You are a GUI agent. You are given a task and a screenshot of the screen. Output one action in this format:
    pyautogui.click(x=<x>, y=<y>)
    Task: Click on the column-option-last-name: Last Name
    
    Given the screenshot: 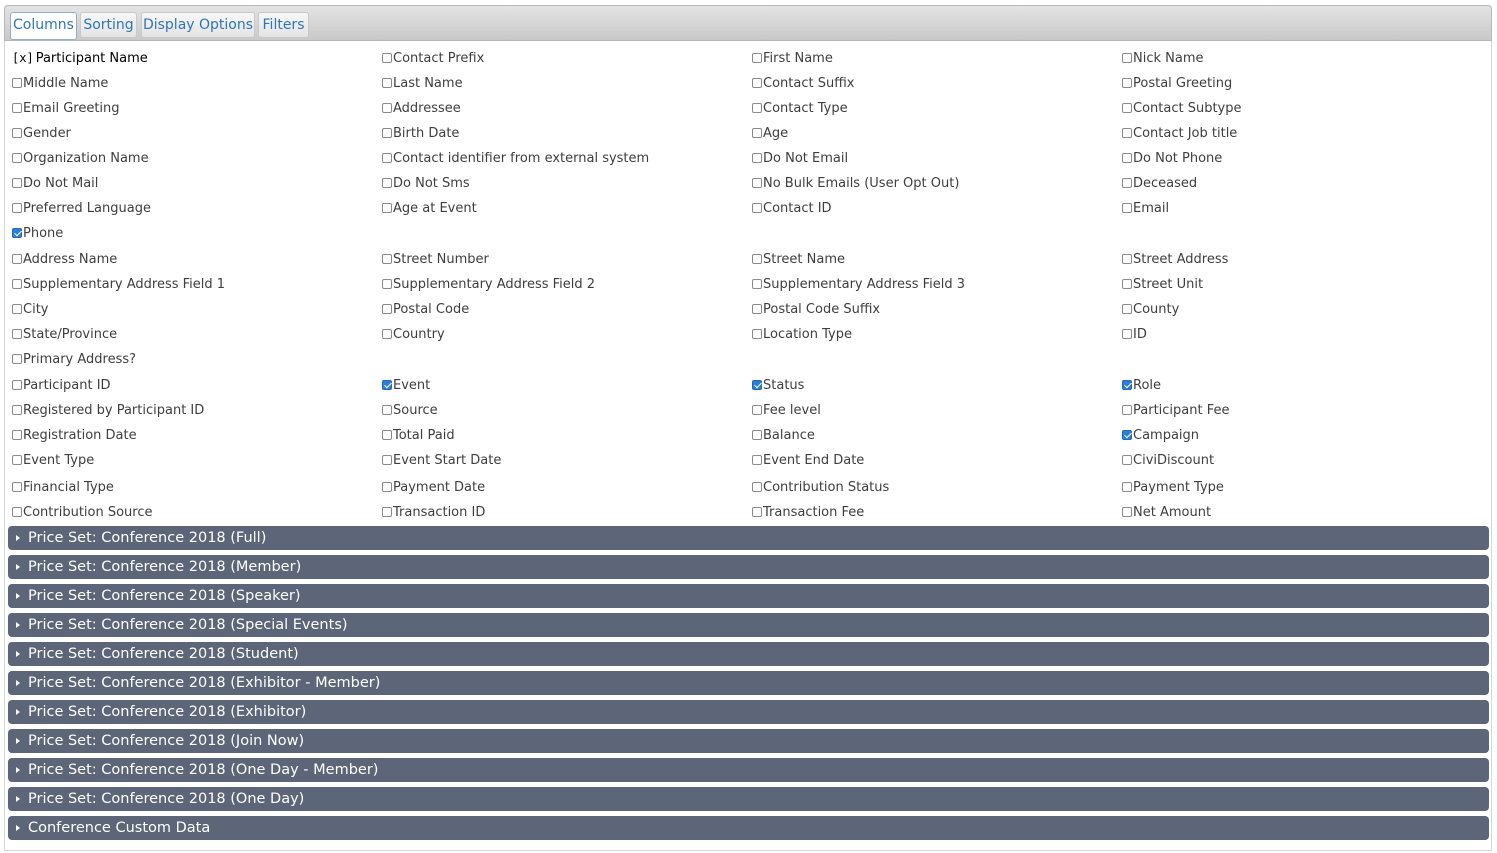 What is the action you would take?
    pyautogui.click(x=422, y=83)
    